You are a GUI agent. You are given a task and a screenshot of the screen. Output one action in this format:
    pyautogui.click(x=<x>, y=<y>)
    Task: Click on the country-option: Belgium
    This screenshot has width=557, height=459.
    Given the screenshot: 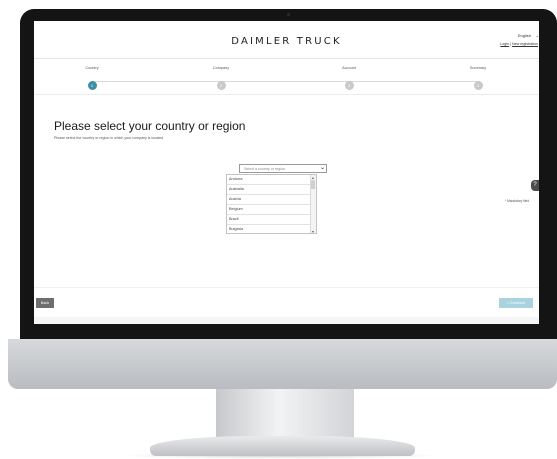 What is the action you would take?
    pyautogui.click(x=268, y=210)
    